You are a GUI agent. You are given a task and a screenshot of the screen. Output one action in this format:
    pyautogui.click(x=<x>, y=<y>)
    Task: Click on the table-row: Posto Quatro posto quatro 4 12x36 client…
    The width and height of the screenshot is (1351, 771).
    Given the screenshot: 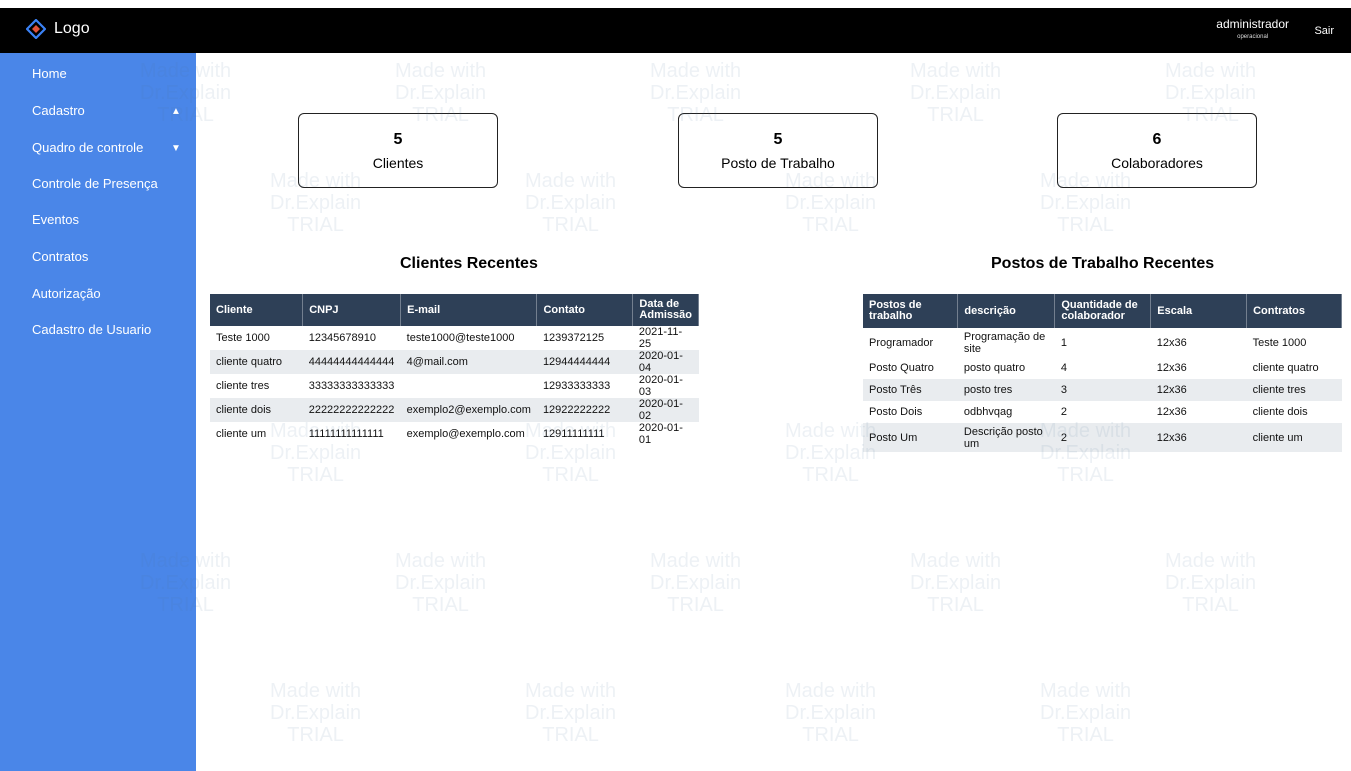 What is the action you would take?
    pyautogui.click(x=1102, y=368)
    